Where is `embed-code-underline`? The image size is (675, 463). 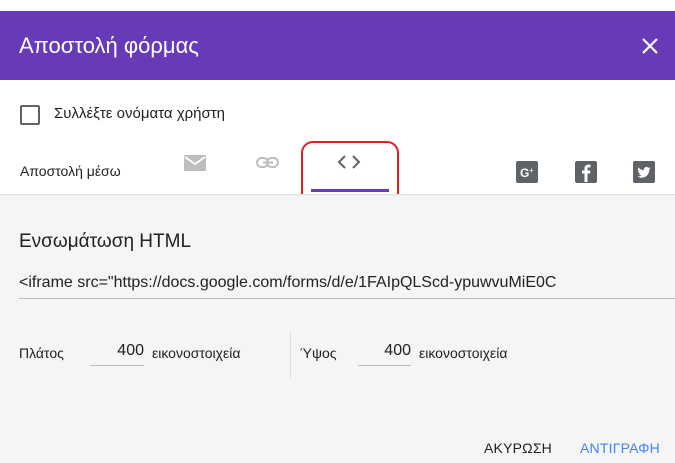
embed-code-underline is located at coordinates (347, 298).